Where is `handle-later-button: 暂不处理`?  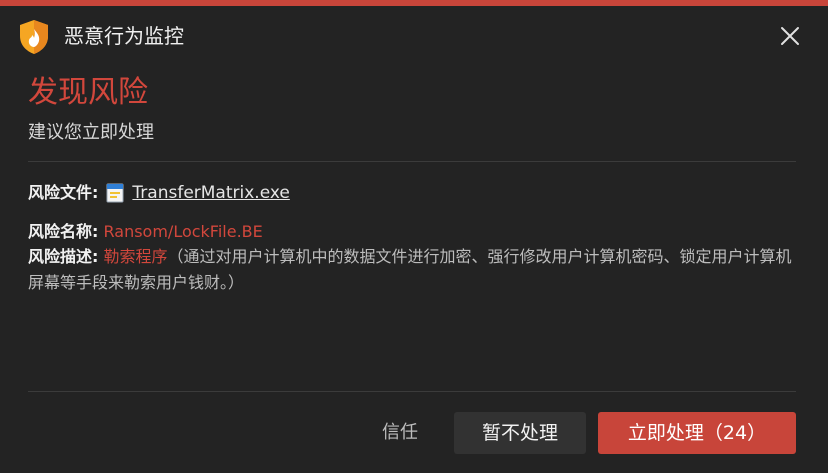 handle-later-button: 暂不处理 is located at coordinates (520, 433).